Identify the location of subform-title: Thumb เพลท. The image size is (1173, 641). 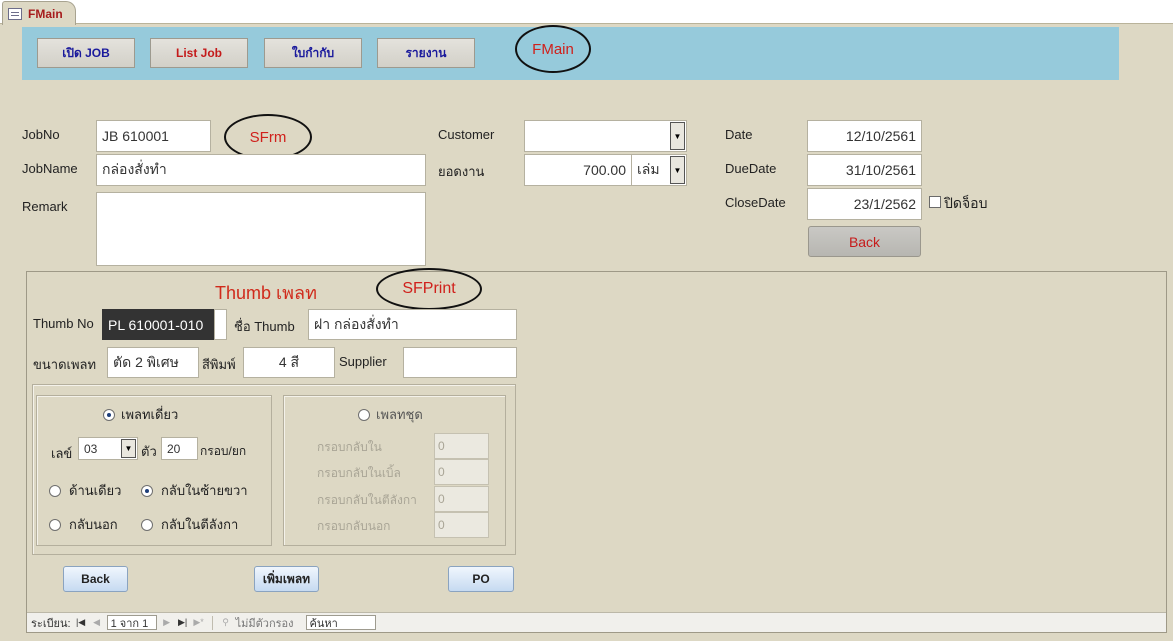
(266, 293).